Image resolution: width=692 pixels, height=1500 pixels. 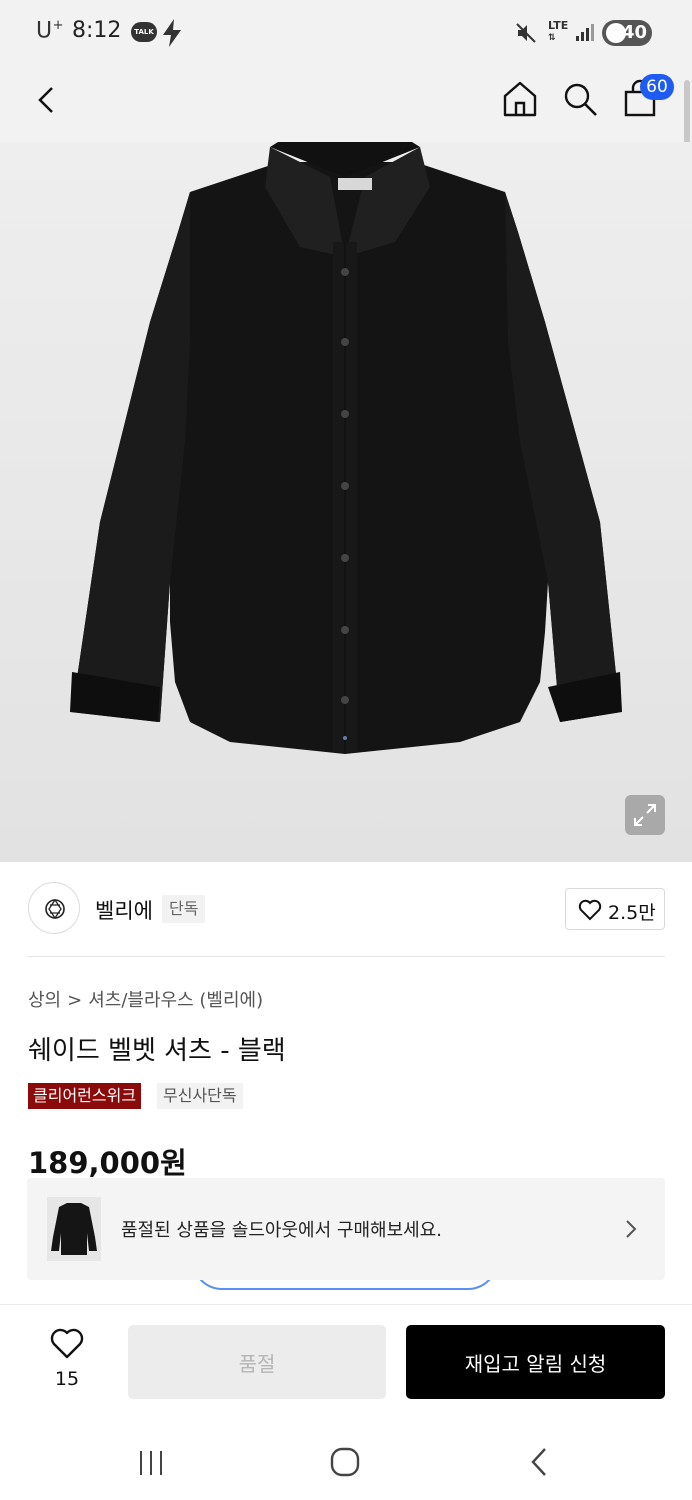 I want to click on bolt-icon, so click(x=172, y=33).